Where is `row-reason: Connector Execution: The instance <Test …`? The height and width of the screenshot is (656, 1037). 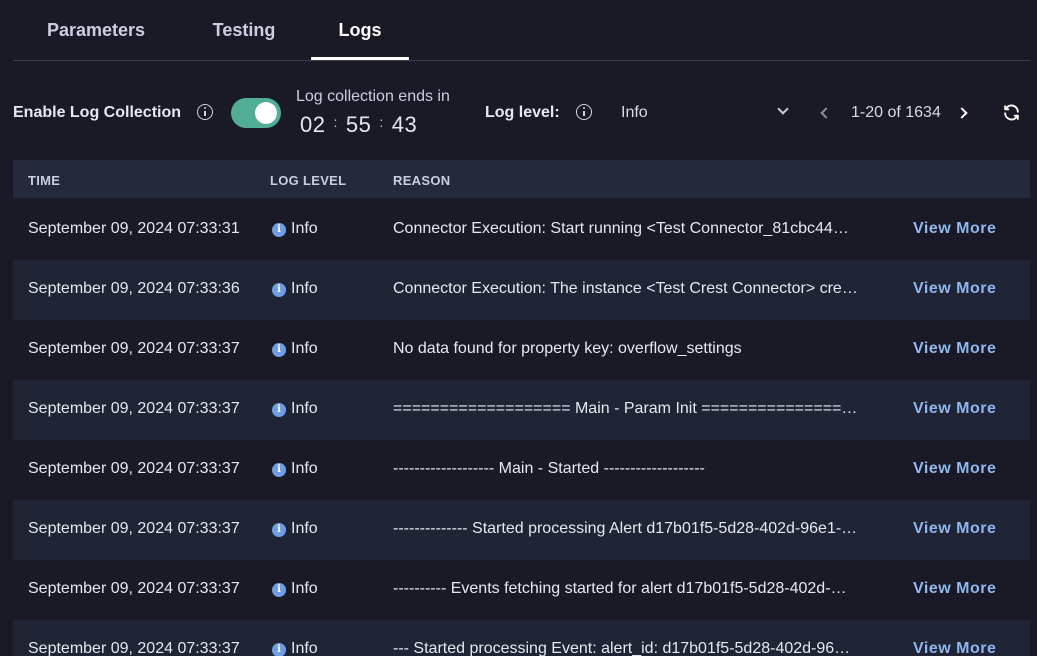 row-reason: Connector Execution: The instance <Test … is located at coordinates (625, 288).